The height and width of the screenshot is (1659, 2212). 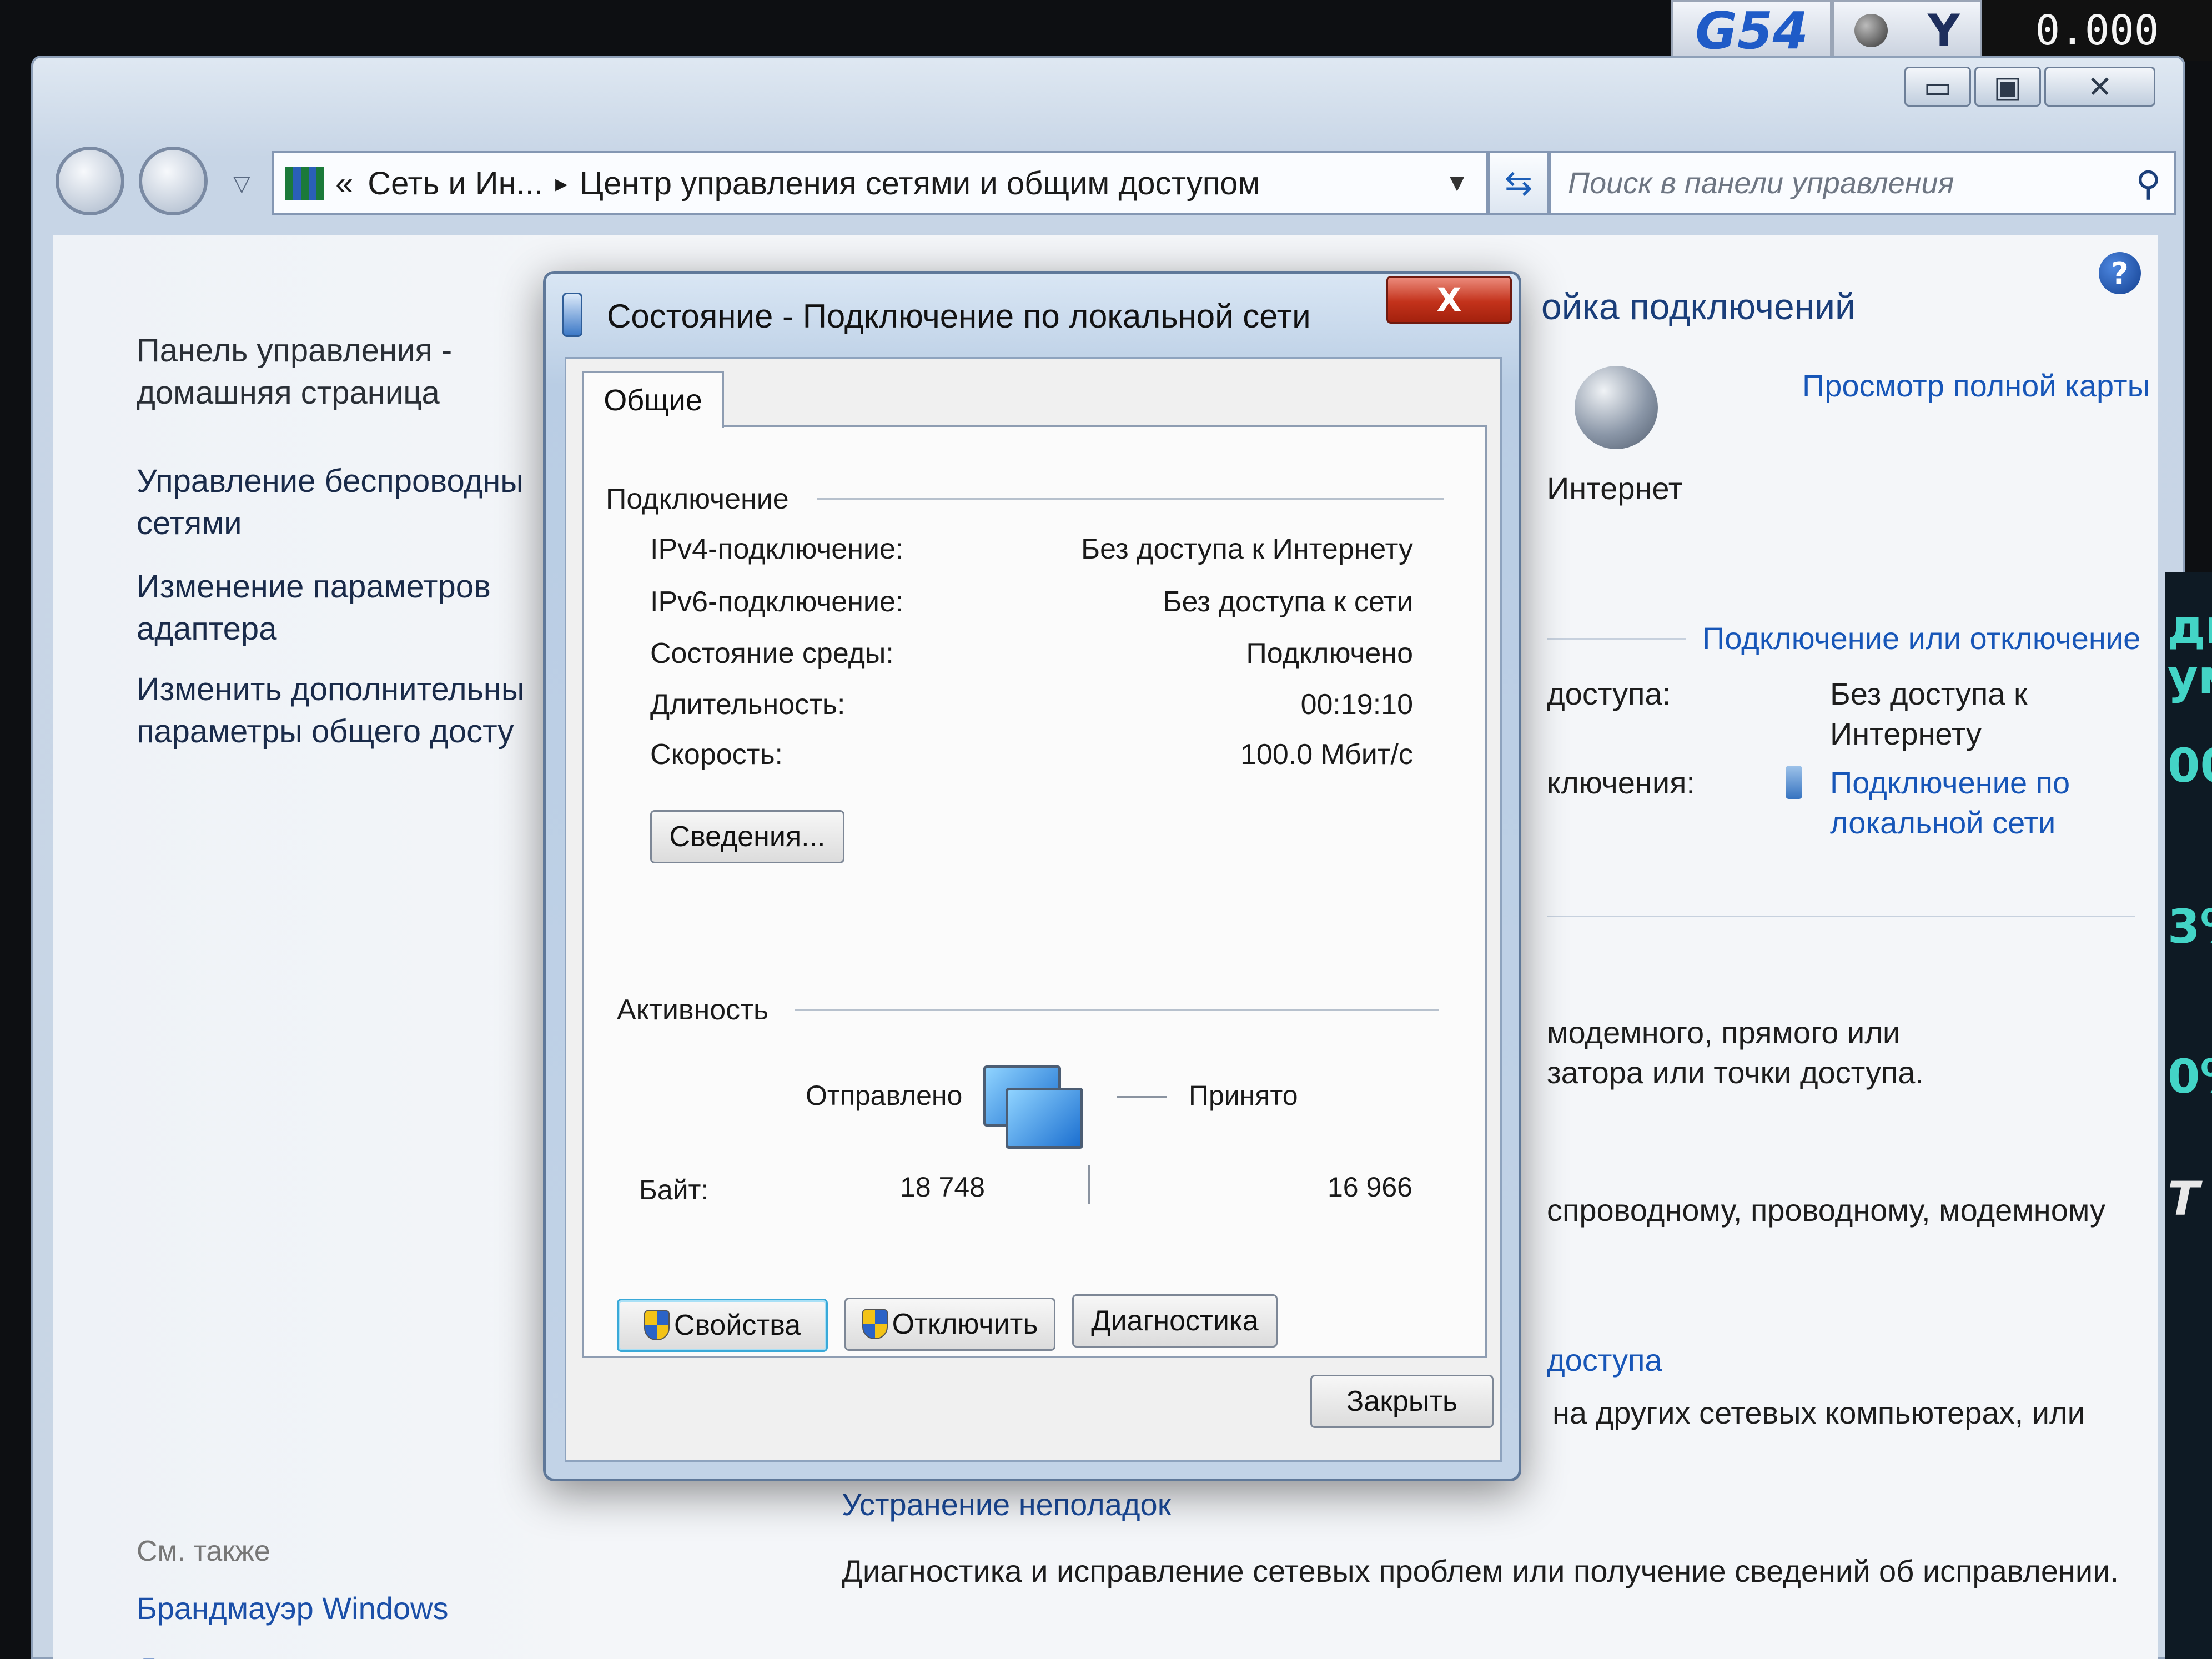 I want to click on address-dropdown-icon: ▼, so click(x=1457, y=183).